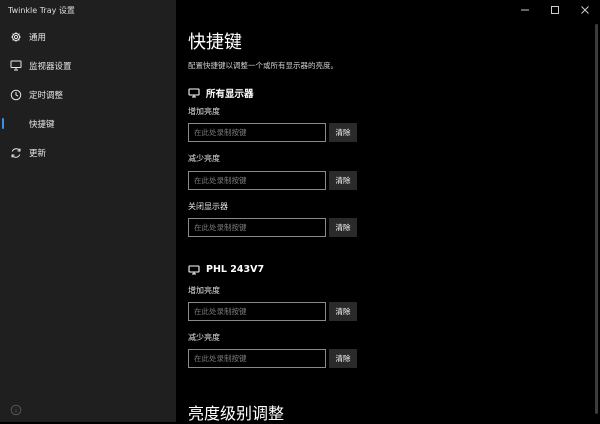 The image size is (600, 424). What do you see at coordinates (88, 152) in the screenshot?
I see `sidebar-item-update: 更新` at bounding box center [88, 152].